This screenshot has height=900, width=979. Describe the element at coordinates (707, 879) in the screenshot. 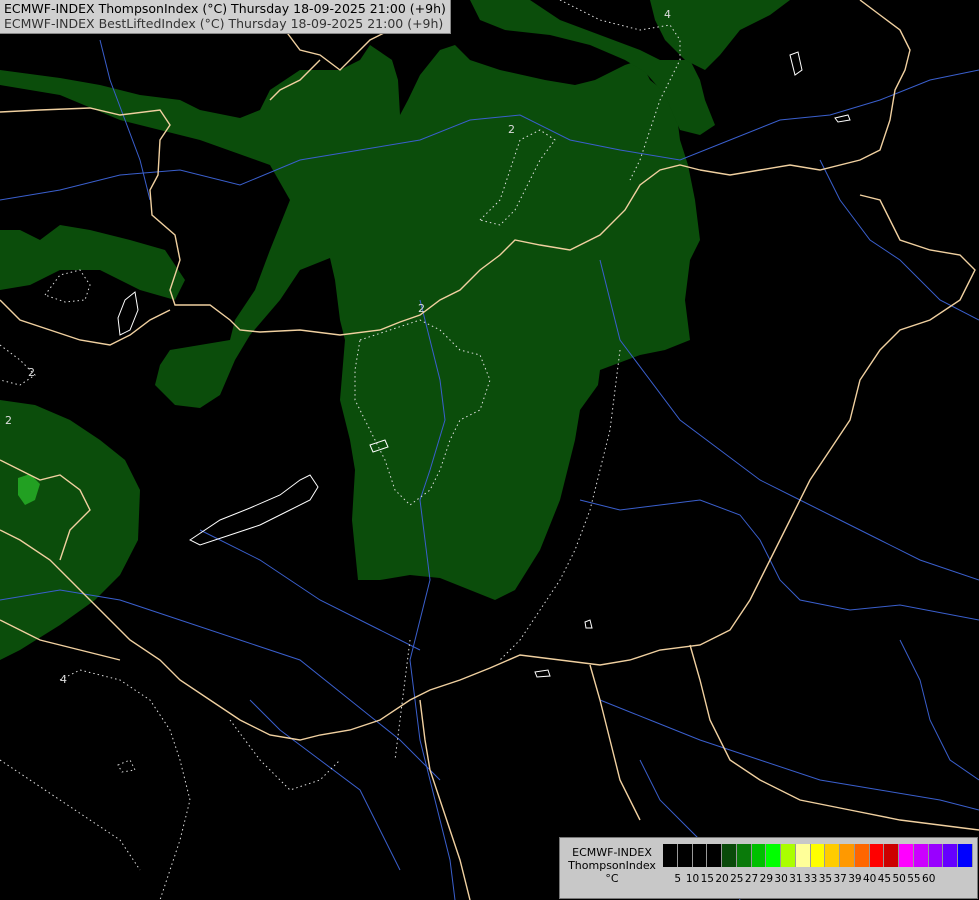

I see `legend-tick: 15` at that location.